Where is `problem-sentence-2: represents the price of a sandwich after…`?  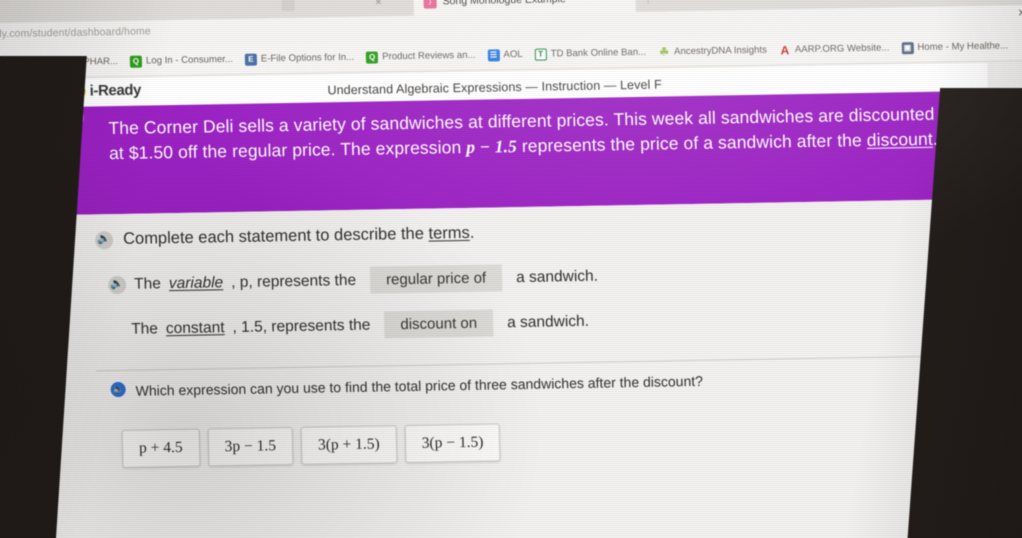 problem-sentence-2: represents the price of a sandwich after… is located at coordinates (692, 142).